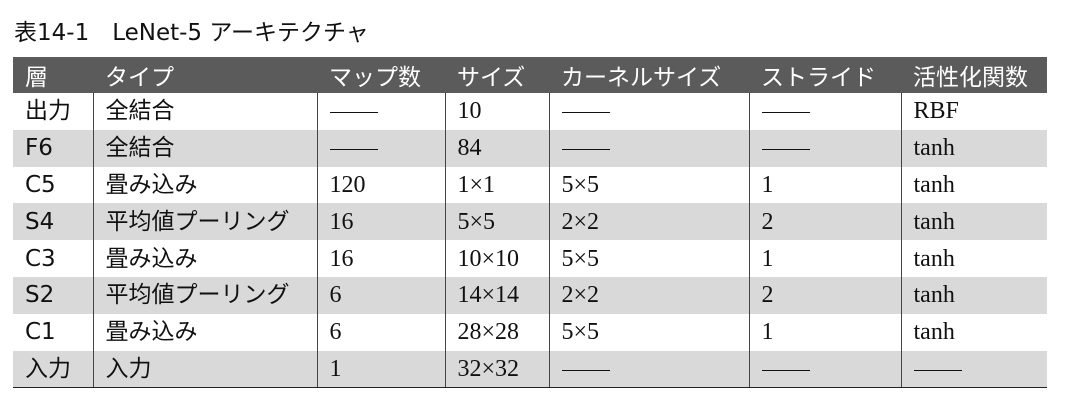 The height and width of the screenshot is (412, 1078). Describe the element at coordinates (191, 33) in the screenshot. I see `table-caption: 表14-1 LeNet-5 アーキテクチャ` at that location.